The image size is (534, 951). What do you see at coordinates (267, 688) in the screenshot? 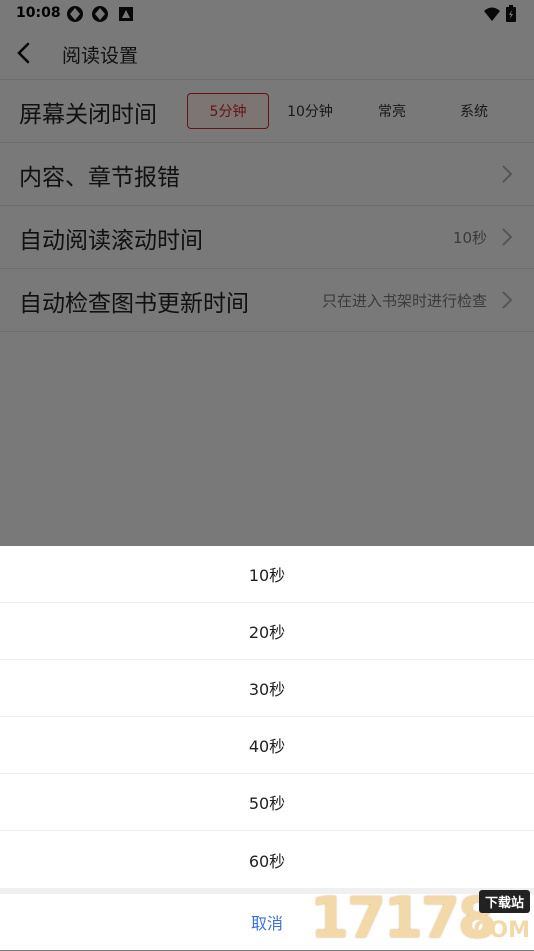
I see `sheet-option-30s: 30秒` at bounding box center [267, 688].